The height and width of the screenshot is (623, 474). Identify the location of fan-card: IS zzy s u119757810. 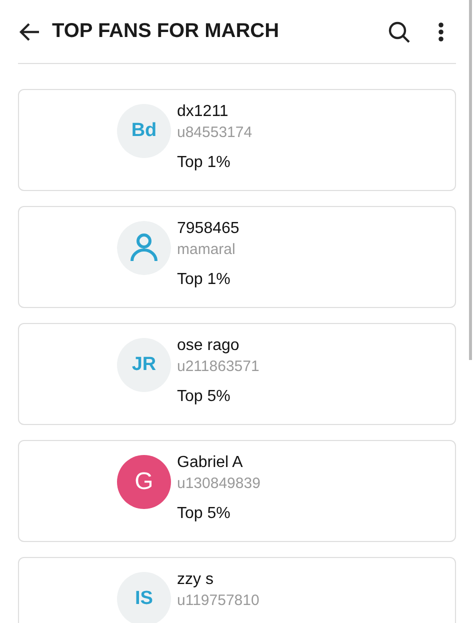
(237, 590).